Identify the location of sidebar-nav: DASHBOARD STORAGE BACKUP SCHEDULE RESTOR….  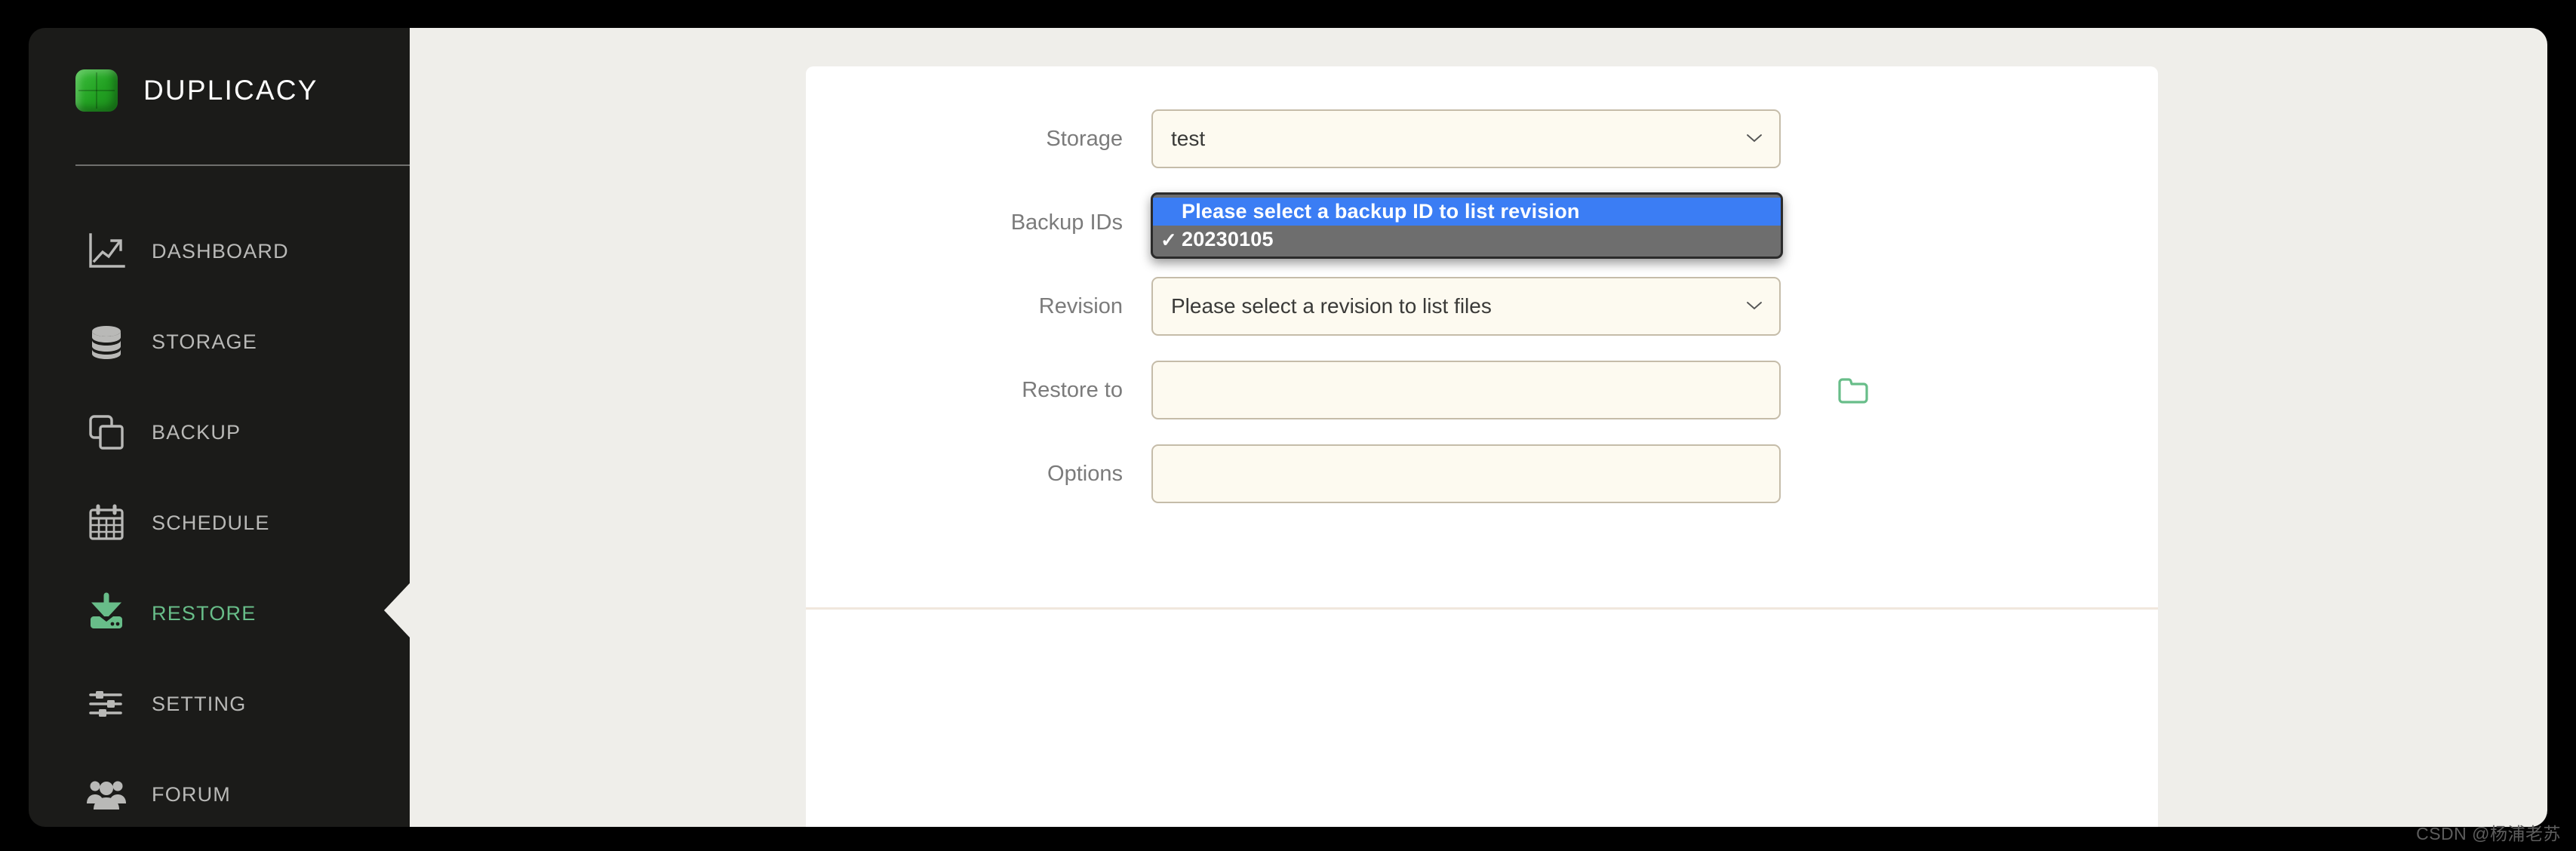
(219, 517).